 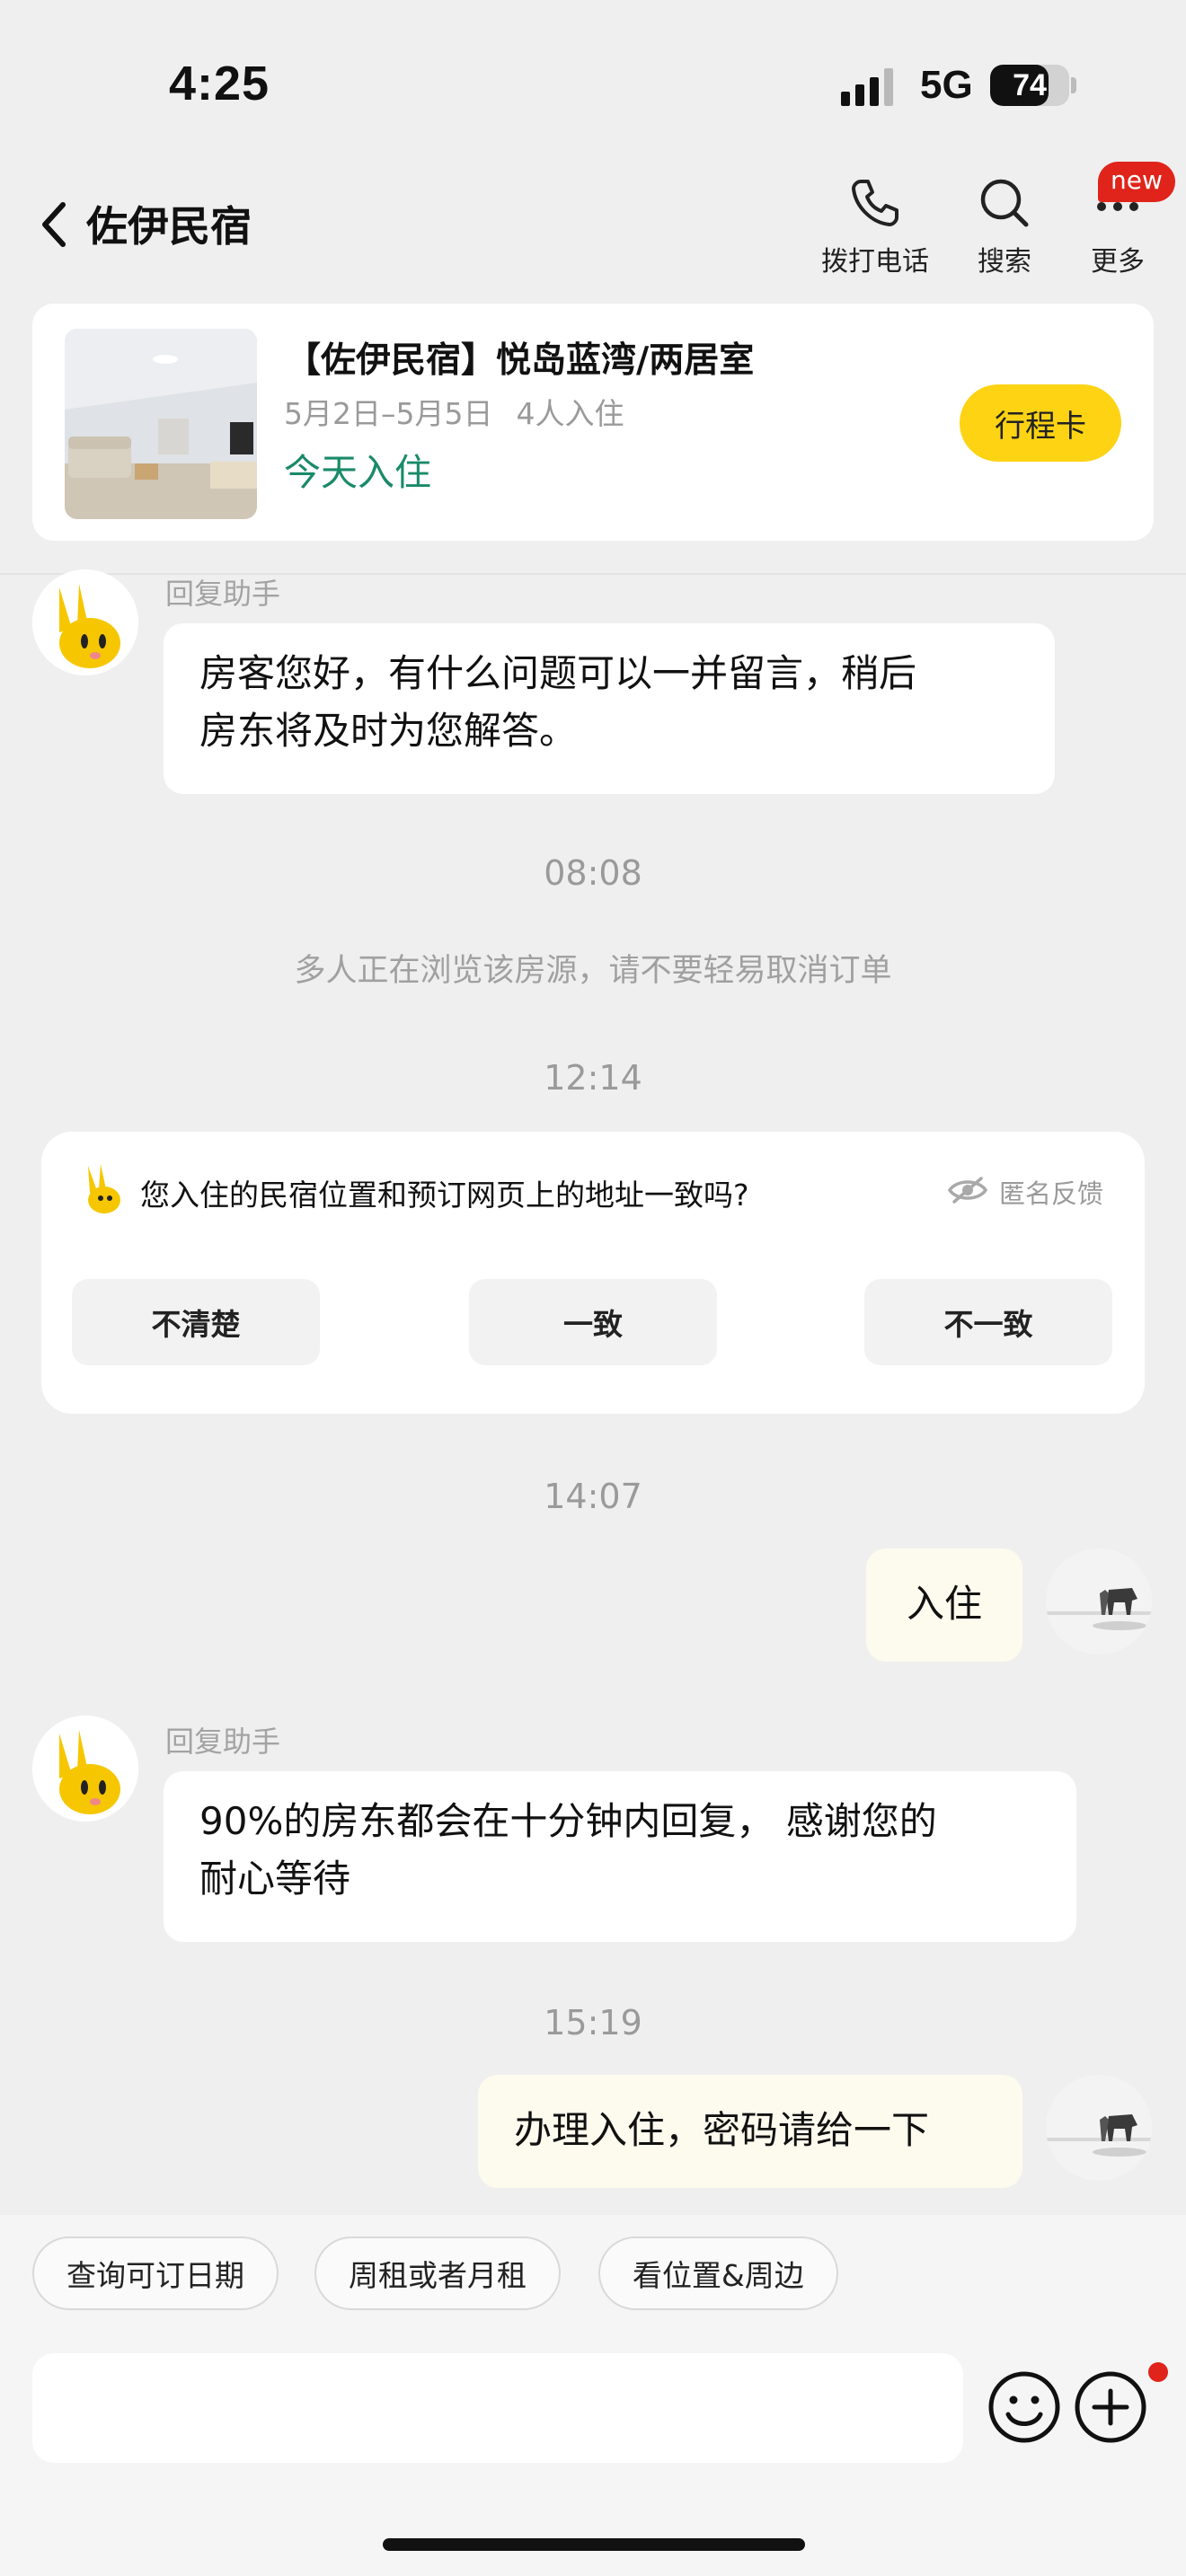 I want to click on timestamp: 12:14, so click(x=593, y=1078).